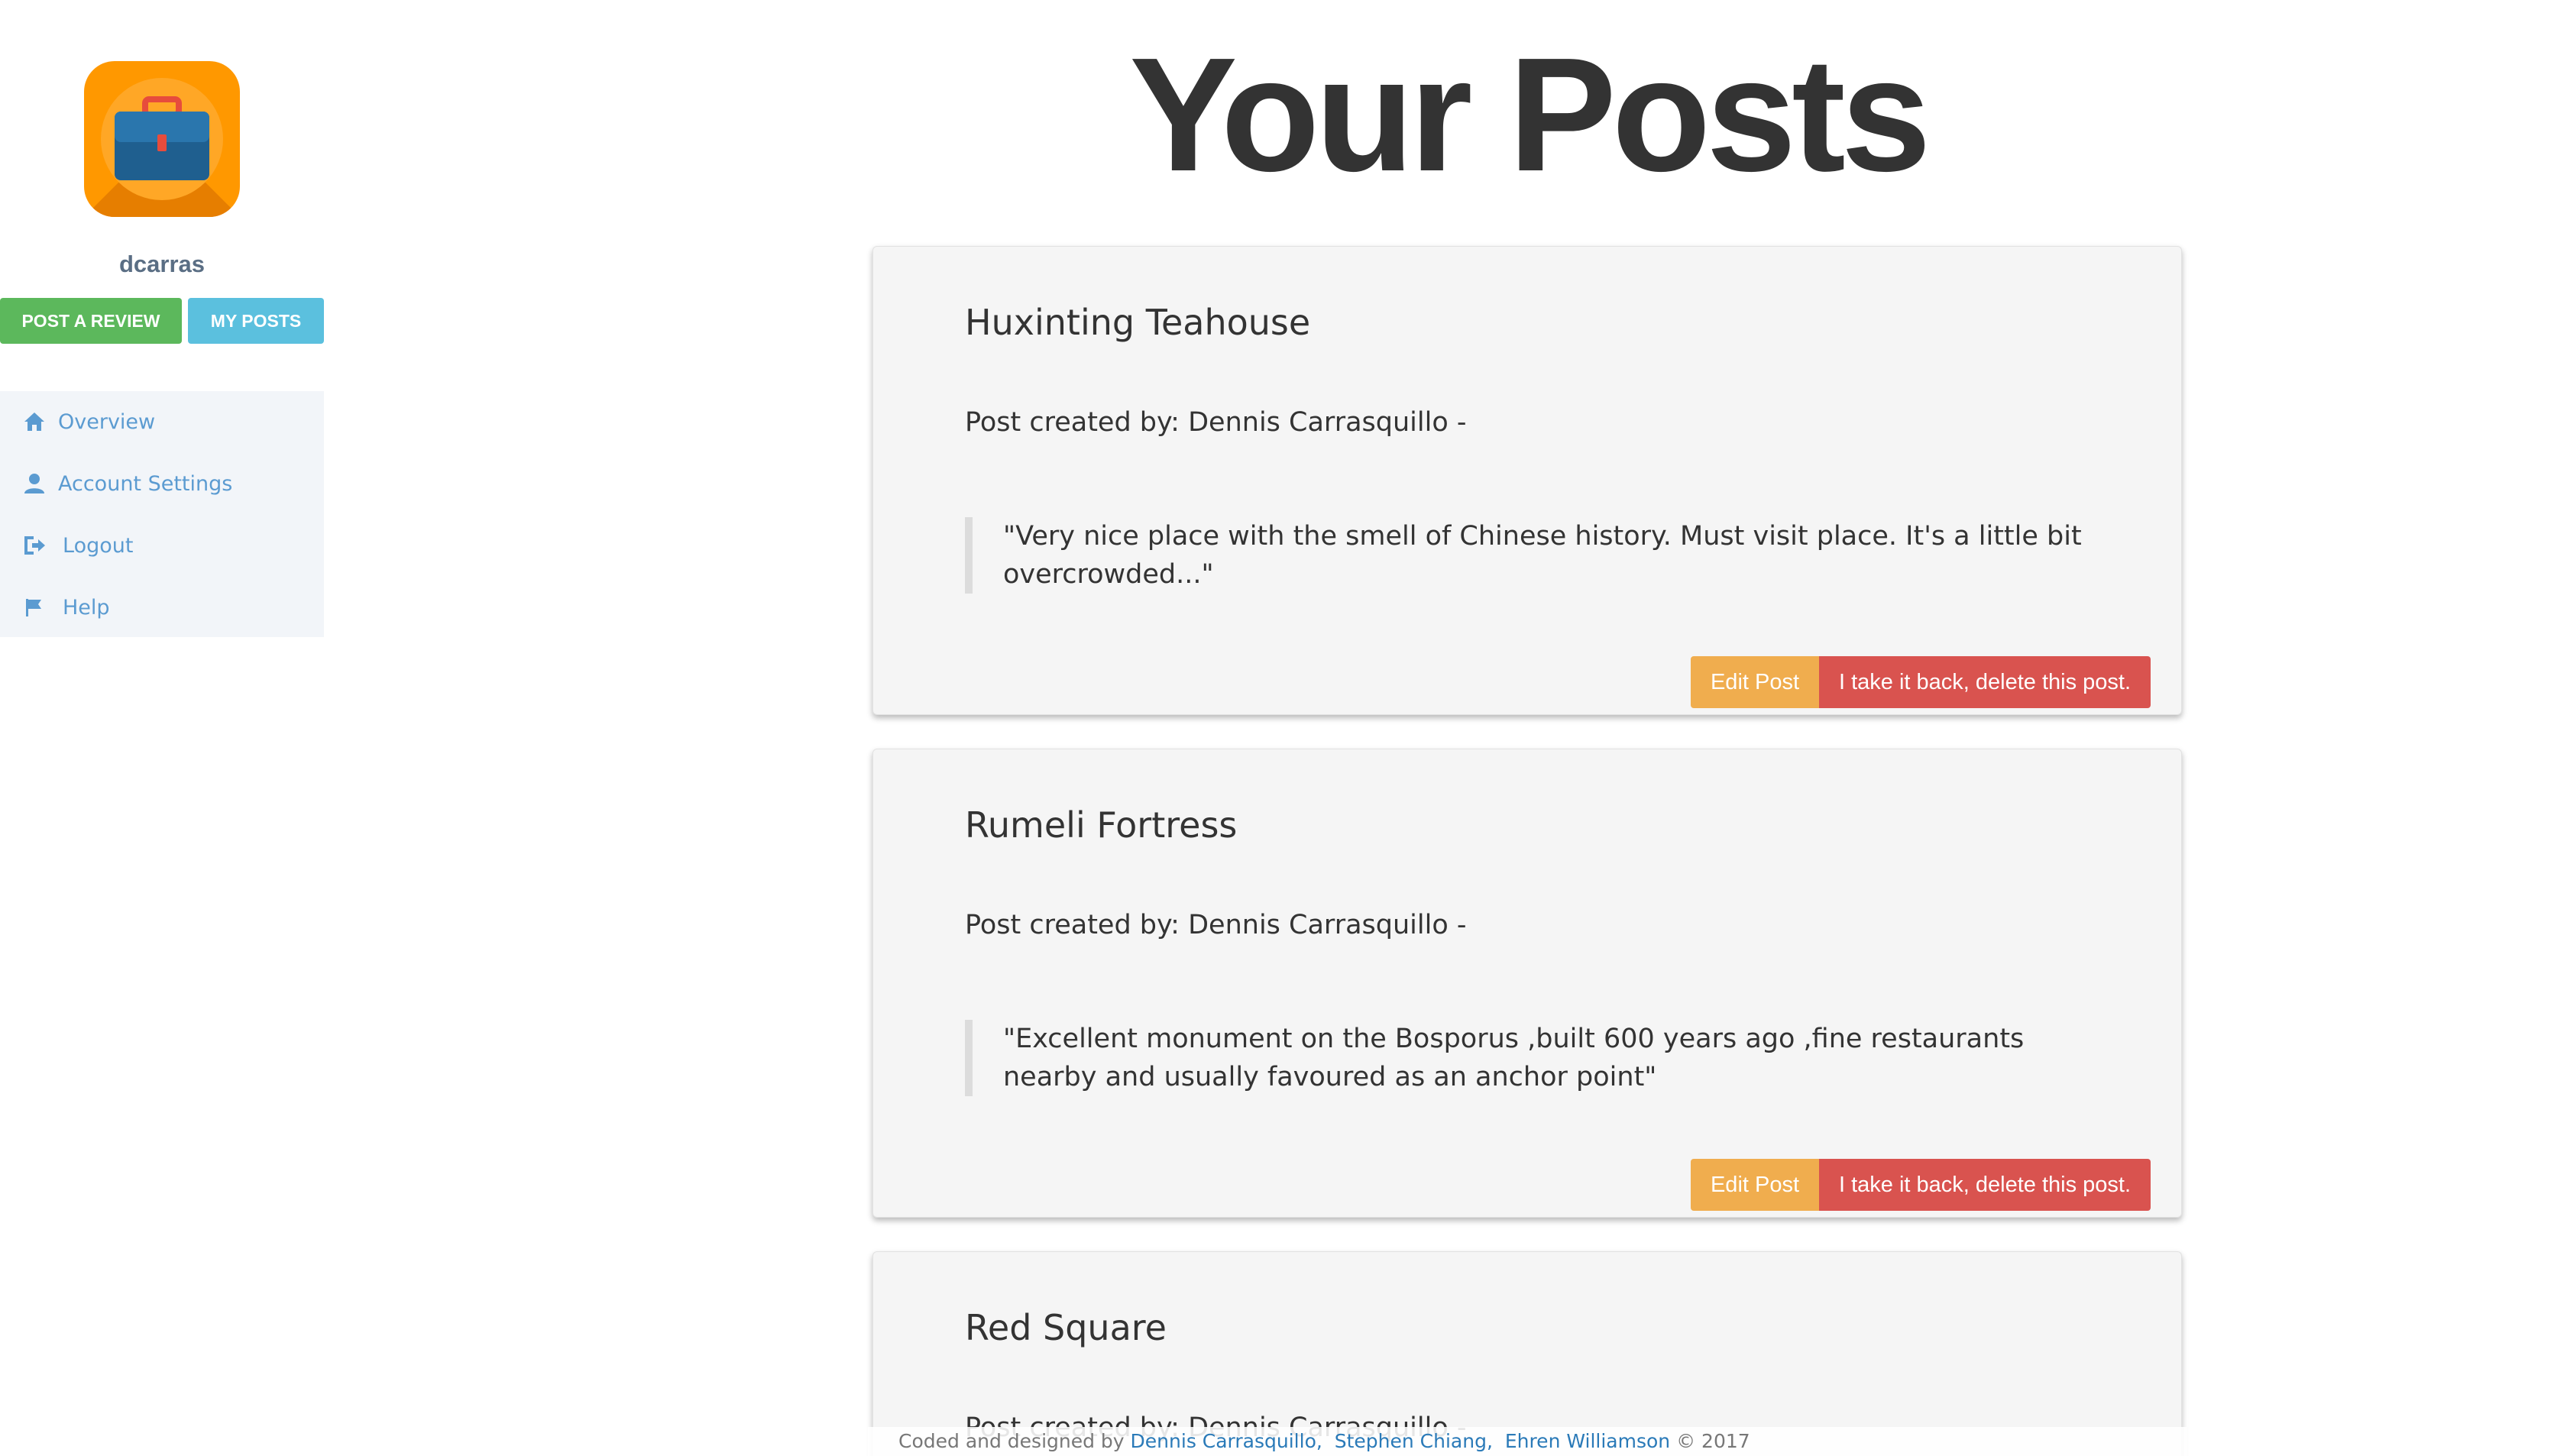  I want to click on sidebar-item-overview: Overview, so click(88, 422).